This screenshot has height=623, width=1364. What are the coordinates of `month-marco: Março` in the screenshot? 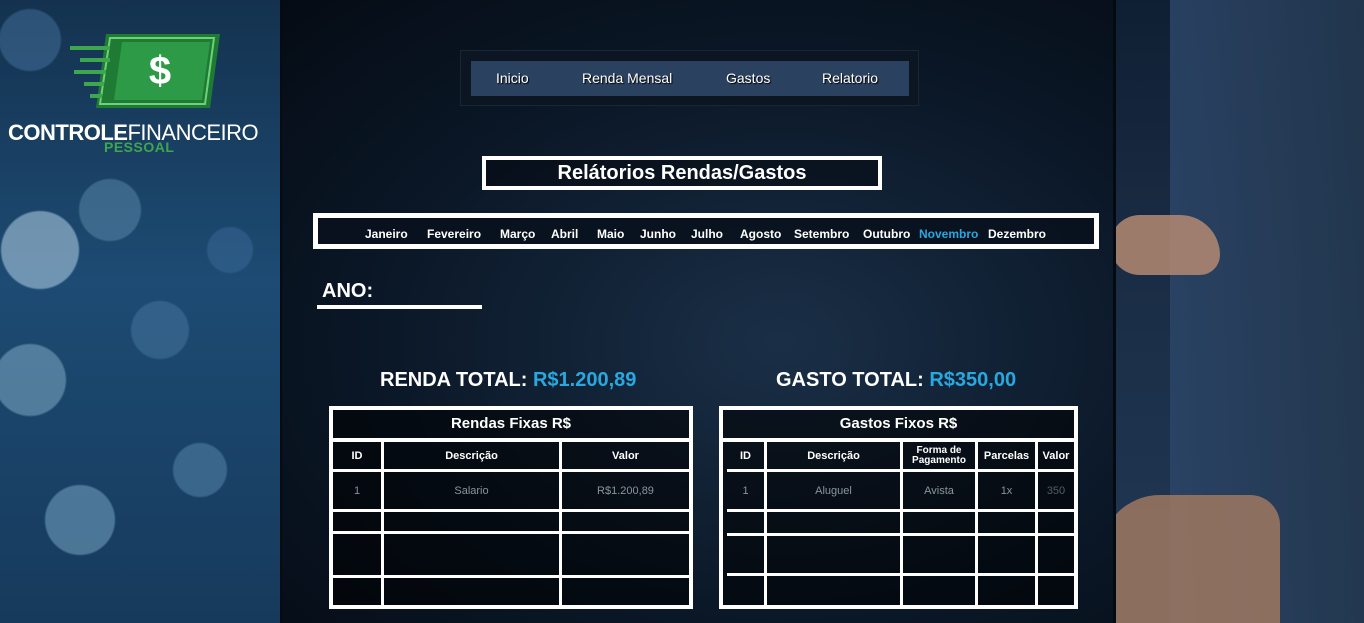 It's located at (517, 234).